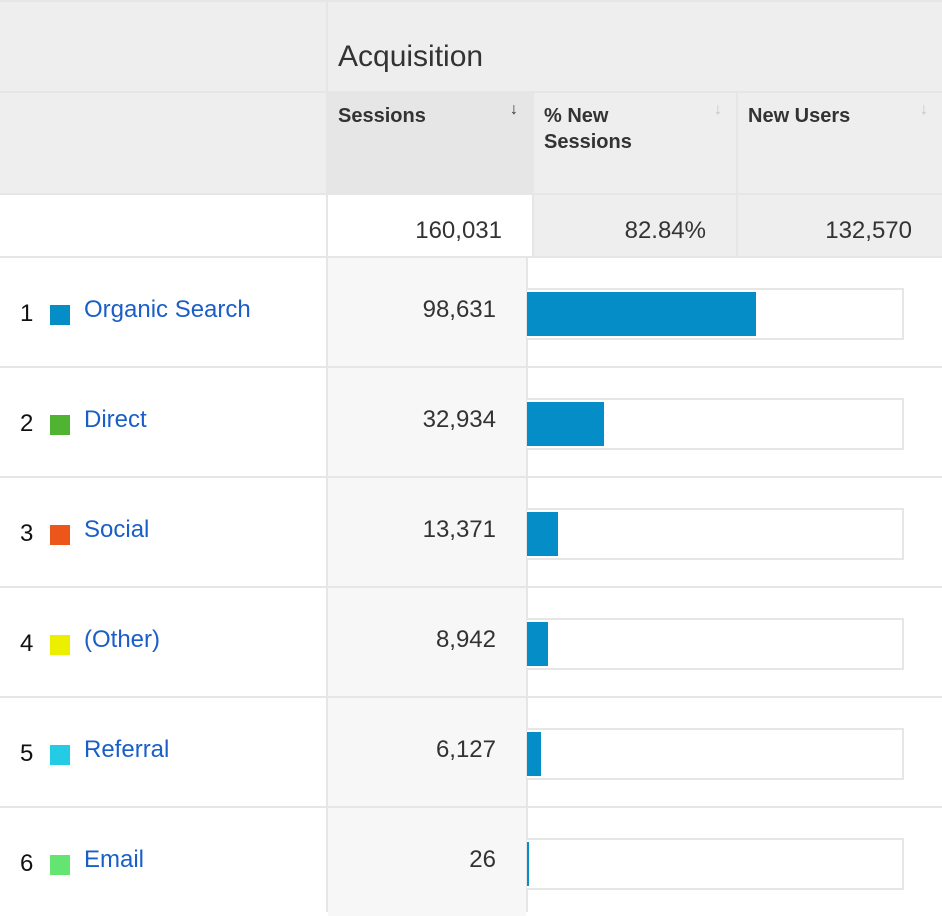 The width and height of the screenshot is (942, 916). I want to click on total-sessions-cell: 160,031, so click(430, 225).